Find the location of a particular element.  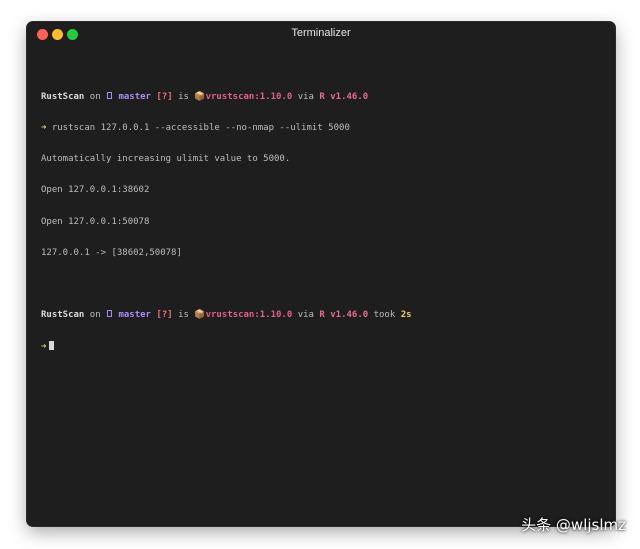

output-line: 127.0.0.1 -> [38602,50078] is located at coordinates (111, 252).